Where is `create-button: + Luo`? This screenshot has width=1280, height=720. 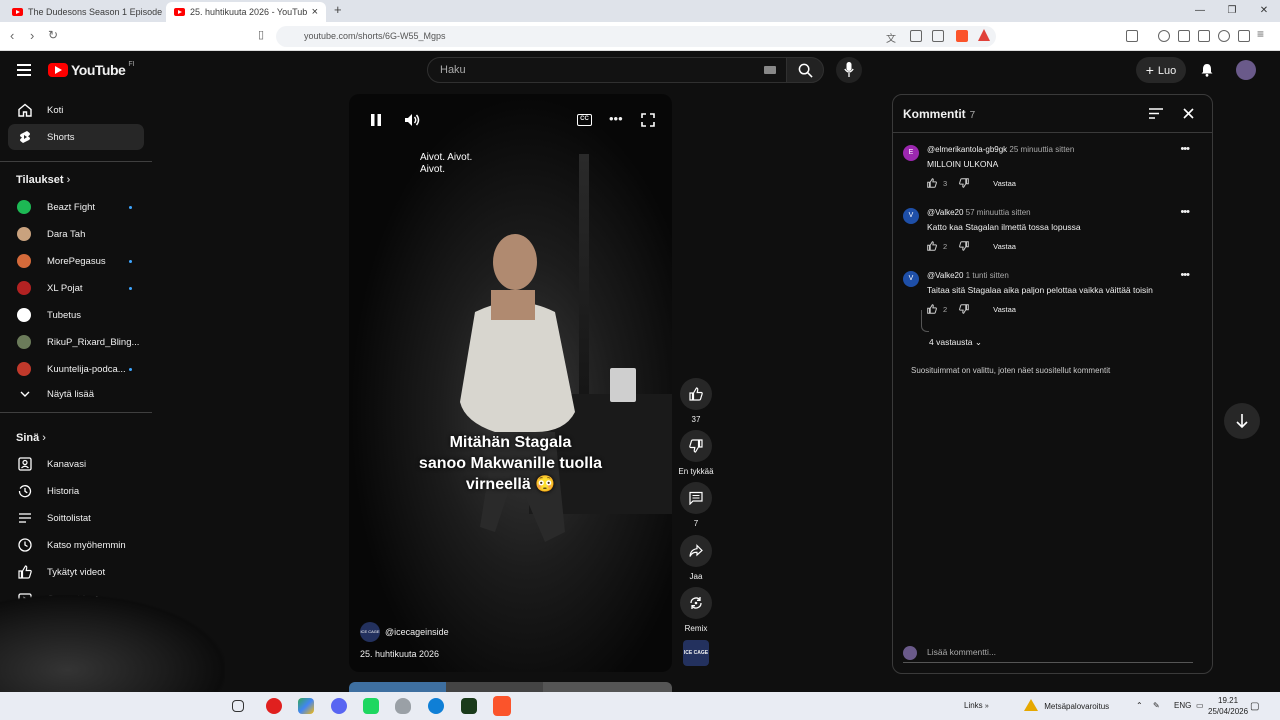
create-button: + Luo is located at coordinates (1161, 70).